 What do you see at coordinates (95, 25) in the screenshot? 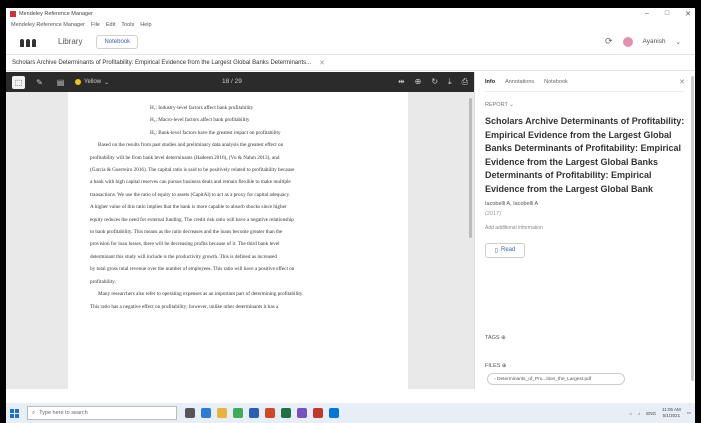
I see `menu-item-file: File` at bounding box center [95, 25].